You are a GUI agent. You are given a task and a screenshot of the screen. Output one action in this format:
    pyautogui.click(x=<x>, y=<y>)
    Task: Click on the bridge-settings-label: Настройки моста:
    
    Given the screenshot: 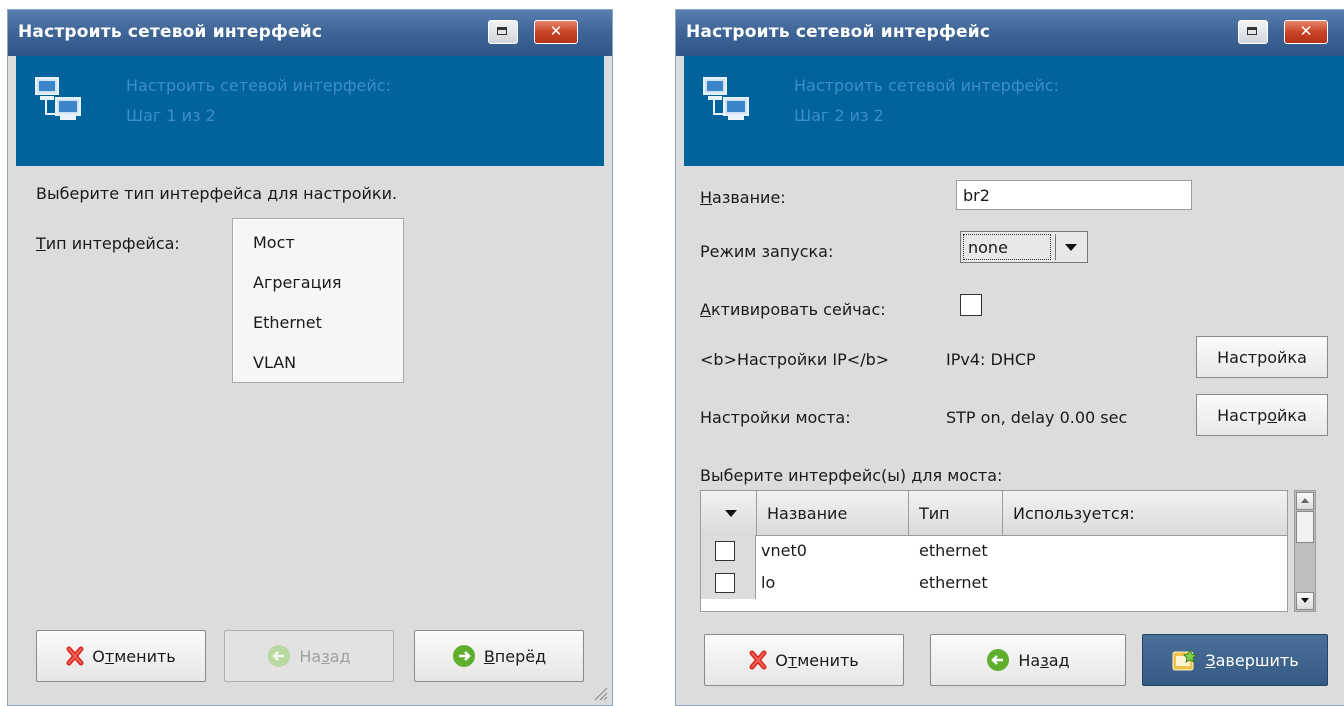 What is the action you would take?
    pyautogui.click(x=775, y=417)
    